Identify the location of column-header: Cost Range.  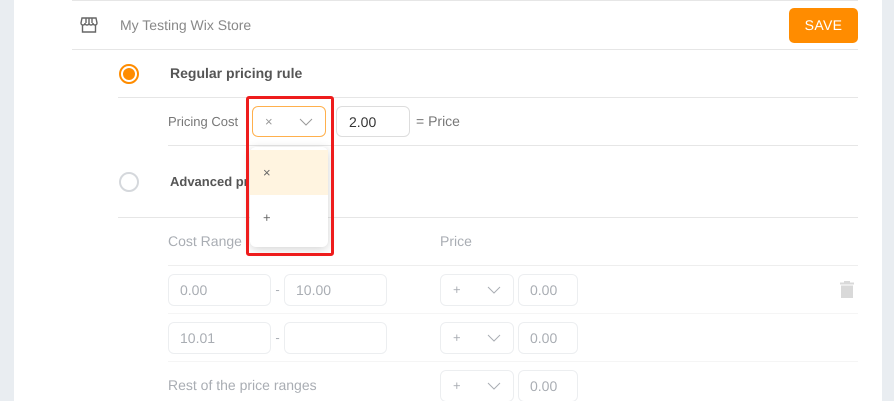
(205, 241).